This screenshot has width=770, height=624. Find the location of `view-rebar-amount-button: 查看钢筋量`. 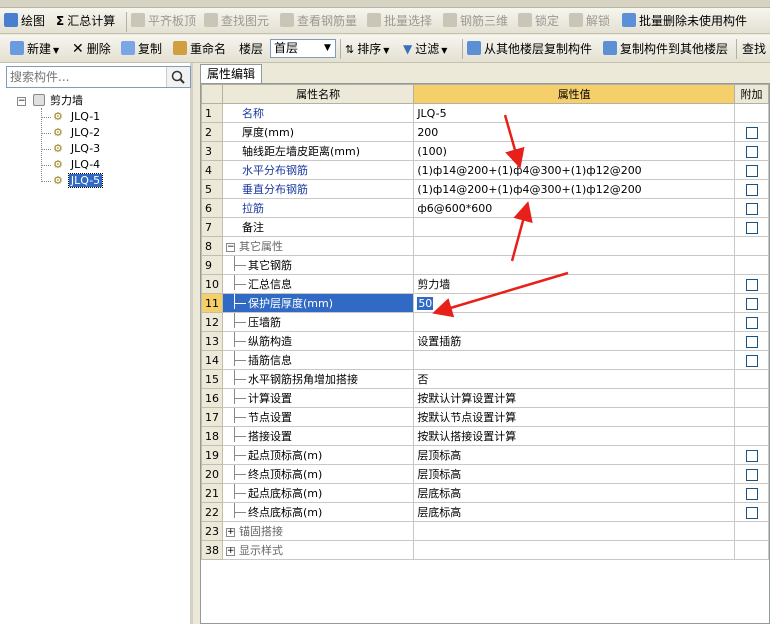

view-rebar-amount-button: 查看钢筋量 is located at coordinates (318, 21).